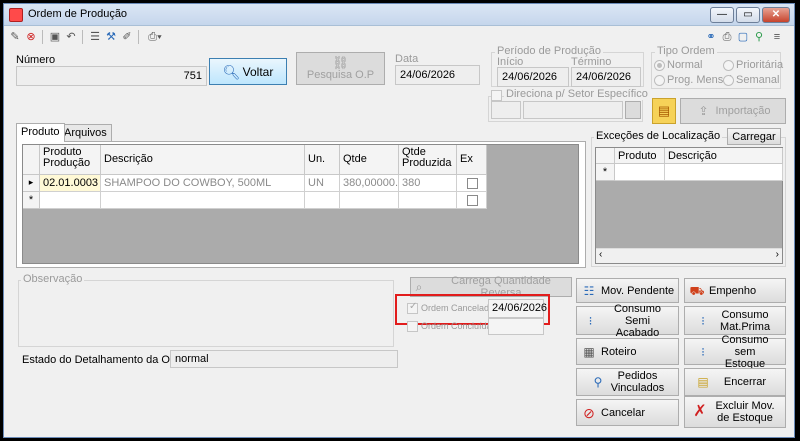  I want to click on cancel-icon: ⊗, so click(31, 37).